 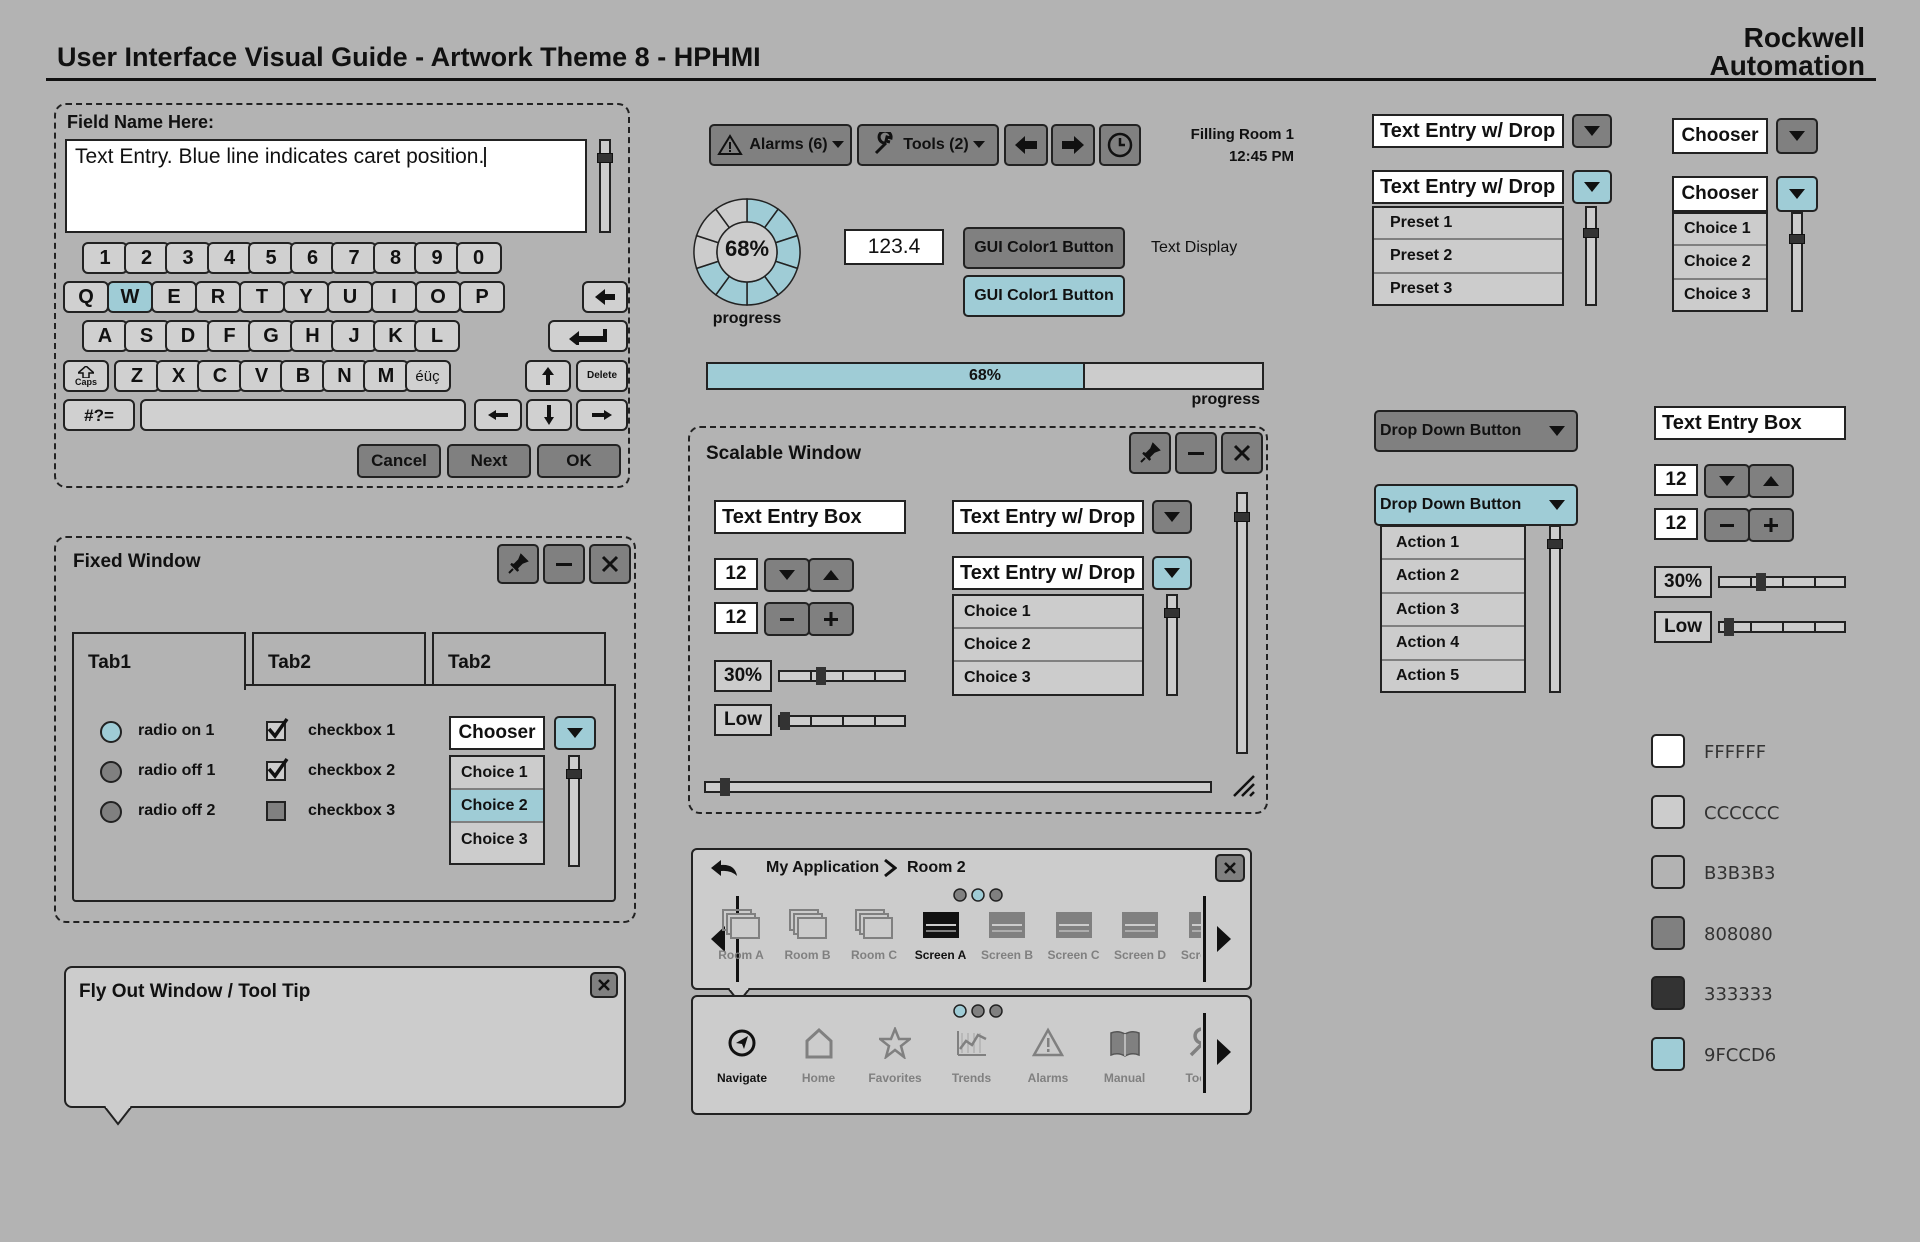 What do you see at coordinates (1048, 517) in the screenshot?
I see `text-entry-drop-1: Text Entry w/ Drop` at bounding box center [1048, 517].